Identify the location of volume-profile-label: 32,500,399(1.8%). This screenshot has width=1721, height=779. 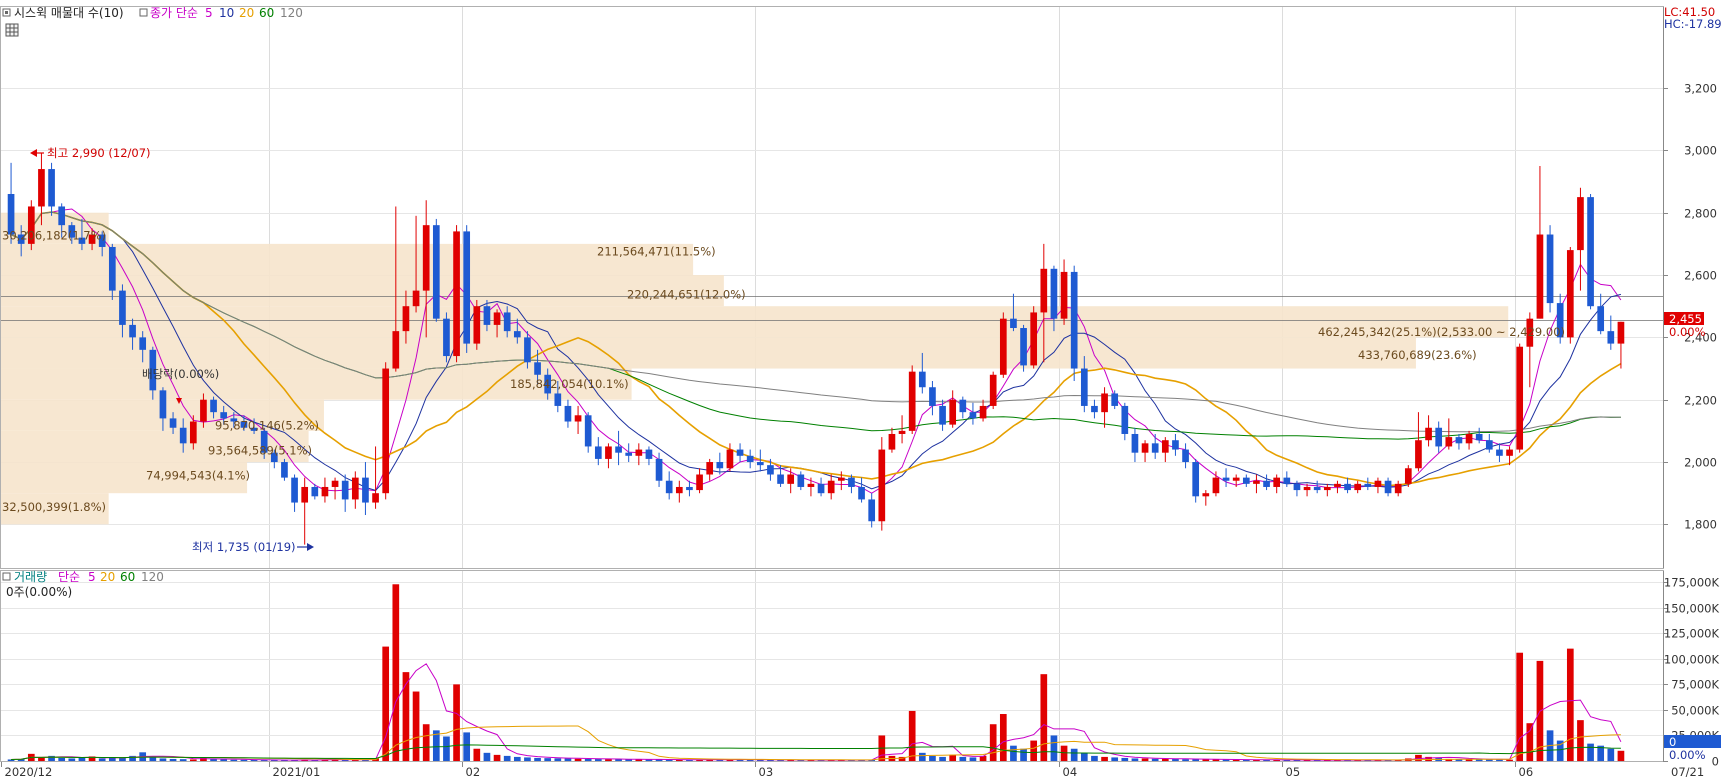
(54, 507).